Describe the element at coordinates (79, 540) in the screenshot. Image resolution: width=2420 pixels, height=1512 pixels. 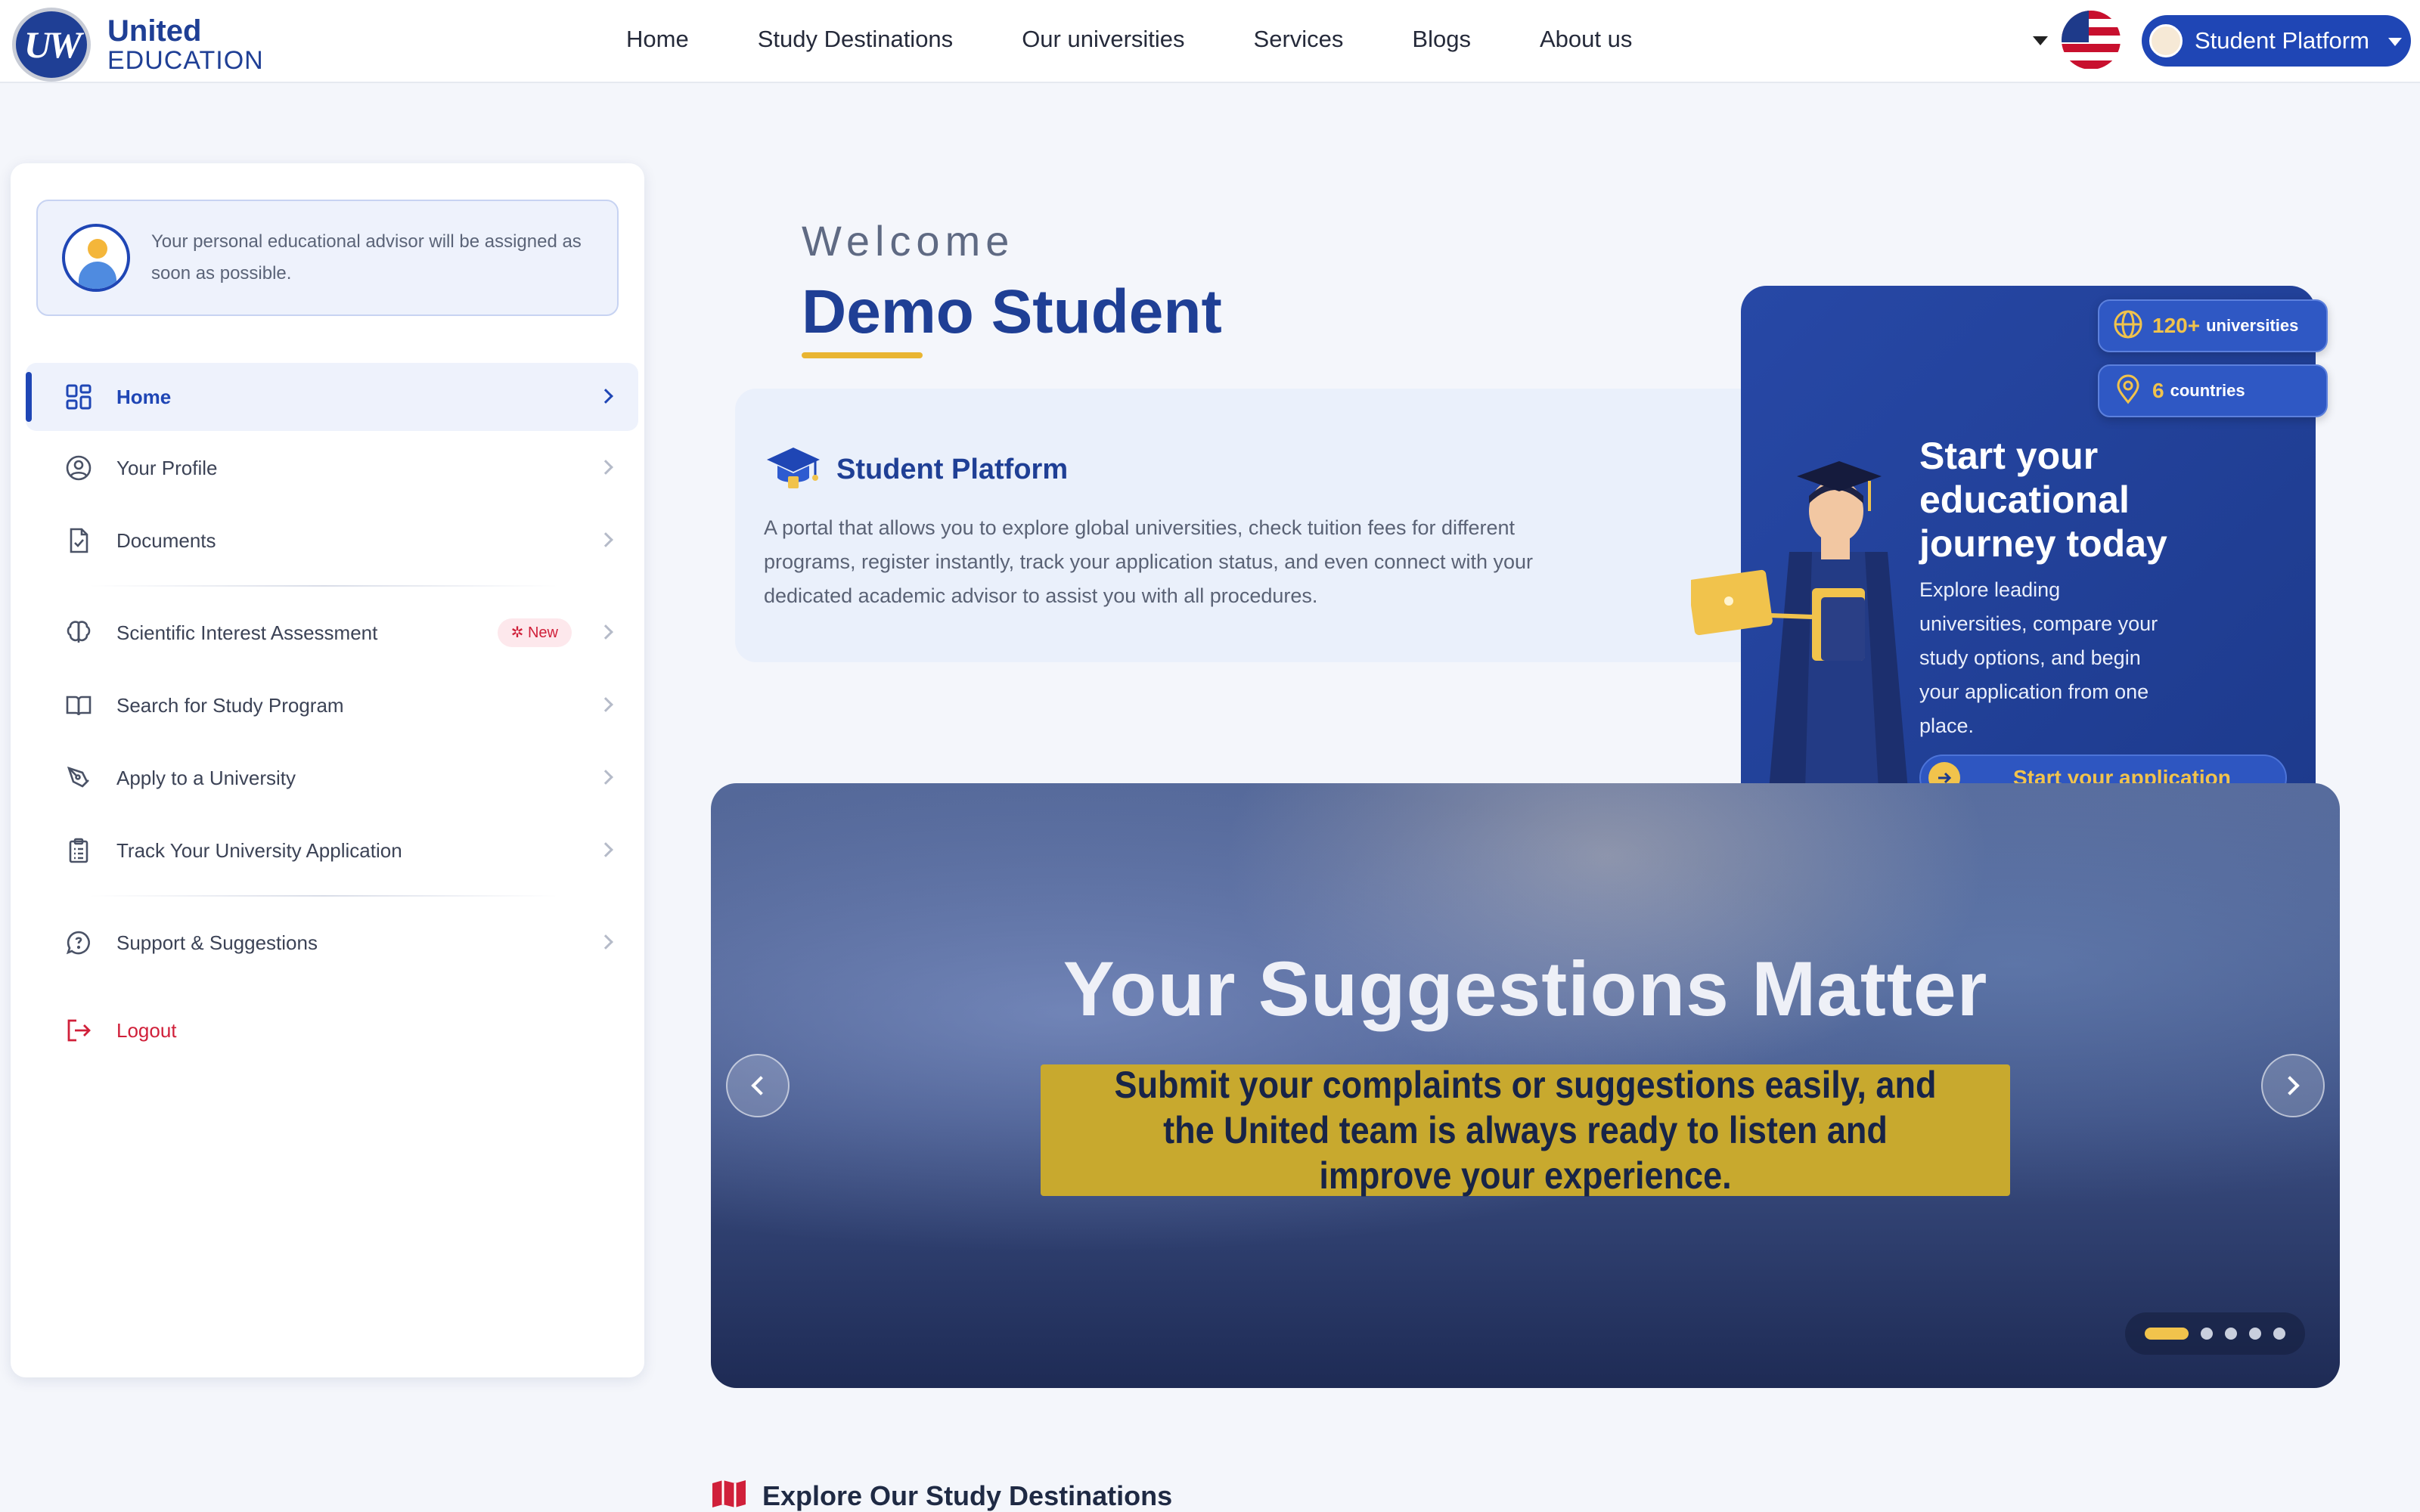
I see `document-check-icon` at that location.